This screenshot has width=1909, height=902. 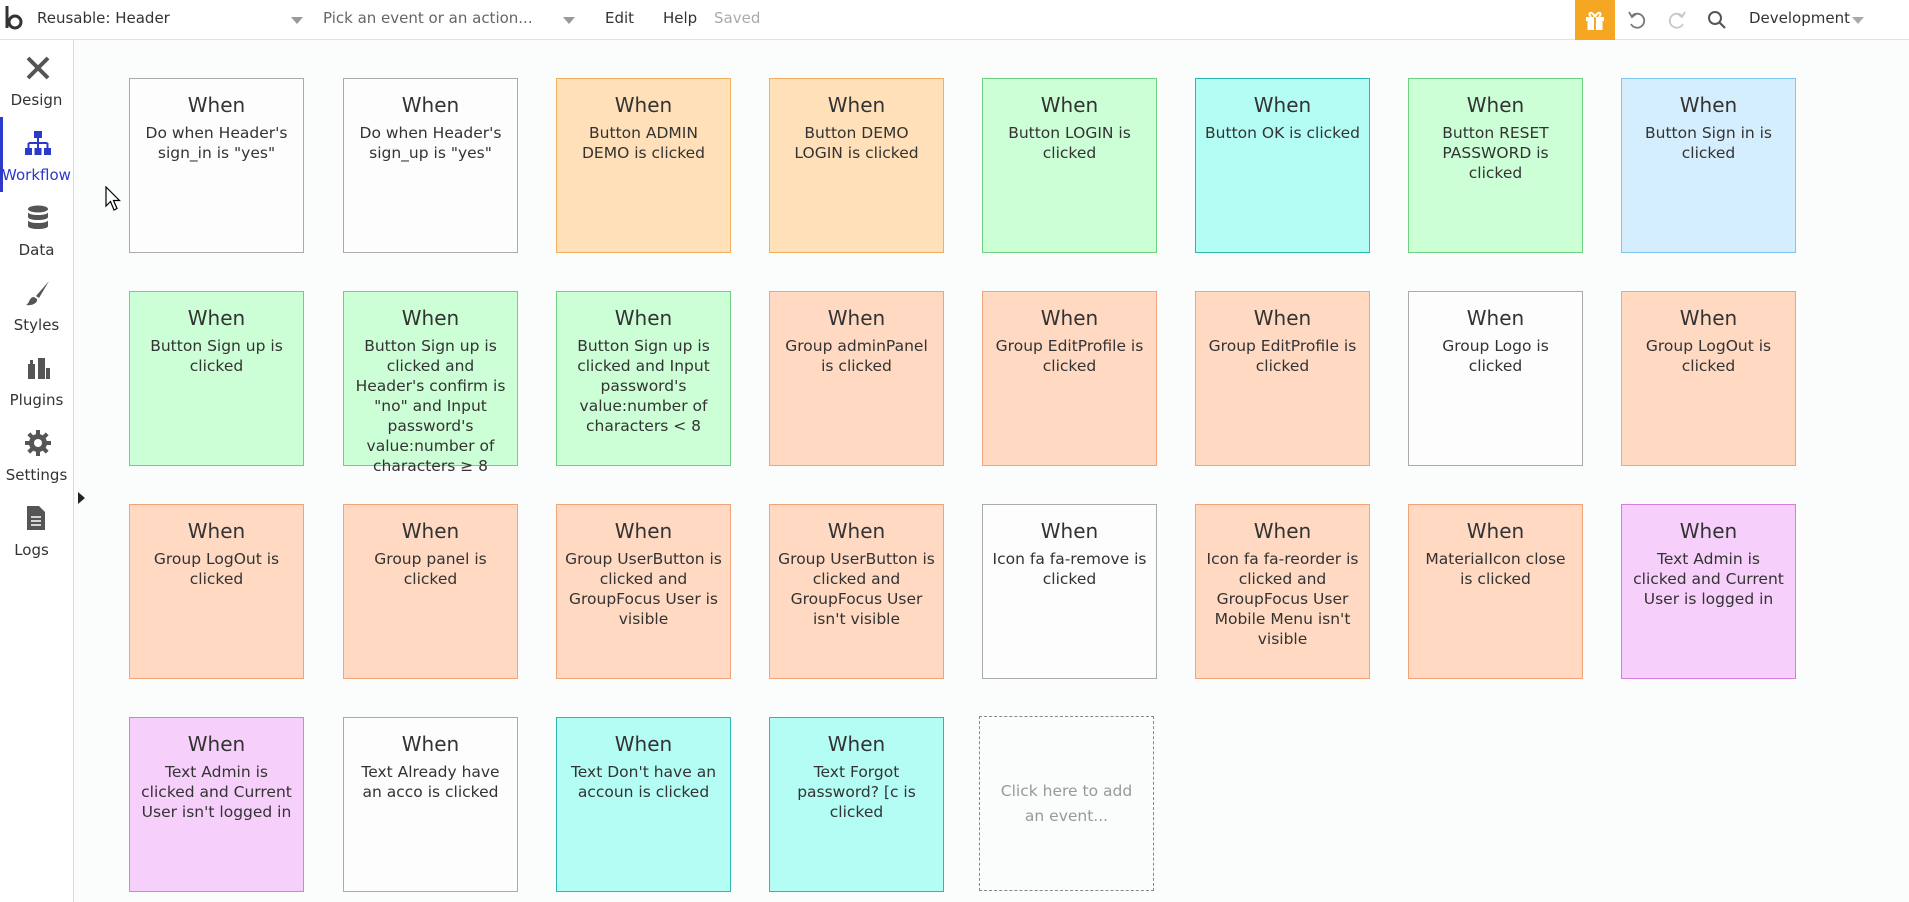 I want to click on sidebar-item-data: Data, so click(x=36, y=229).